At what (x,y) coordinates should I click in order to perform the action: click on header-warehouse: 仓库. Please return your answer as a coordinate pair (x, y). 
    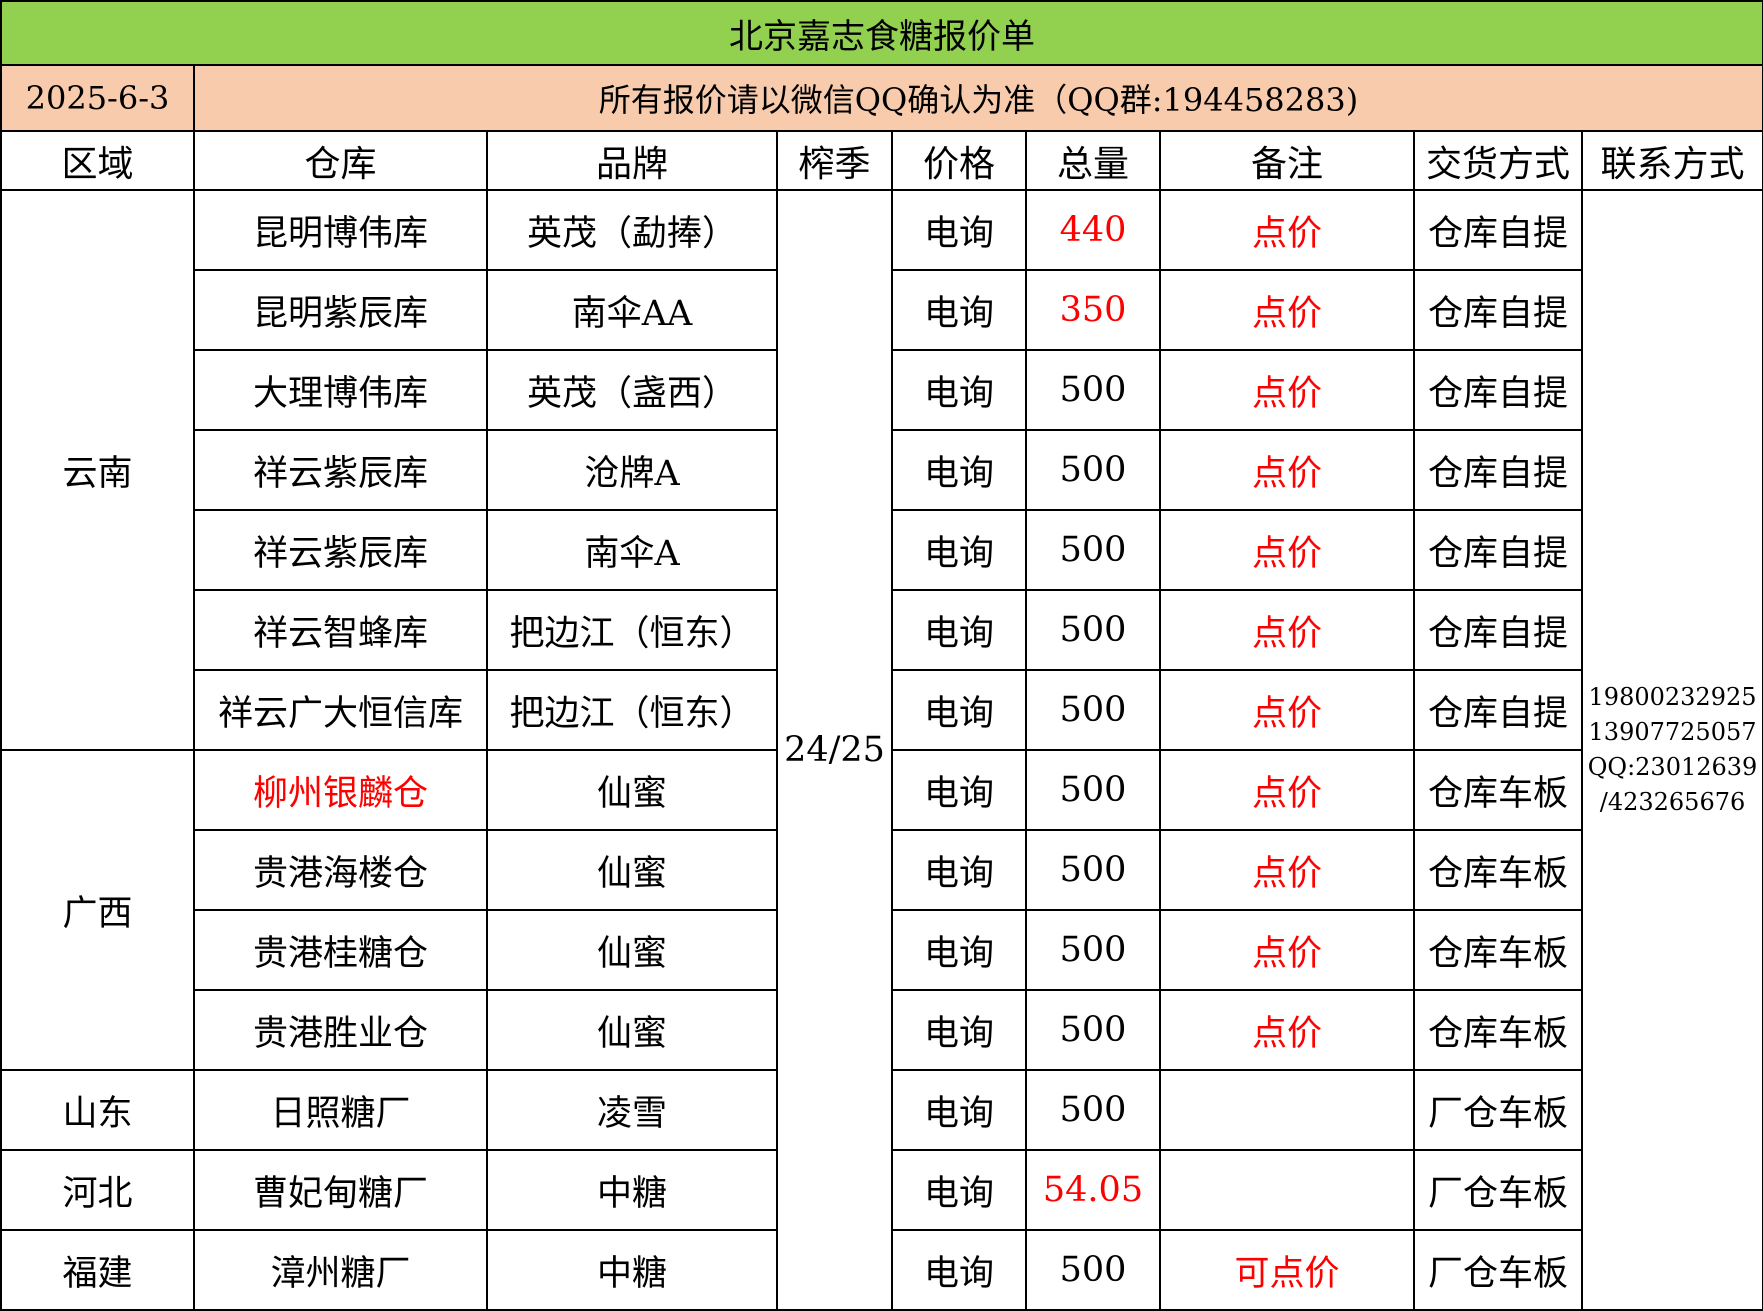
    Looking at the image, I should click on (340, 160).